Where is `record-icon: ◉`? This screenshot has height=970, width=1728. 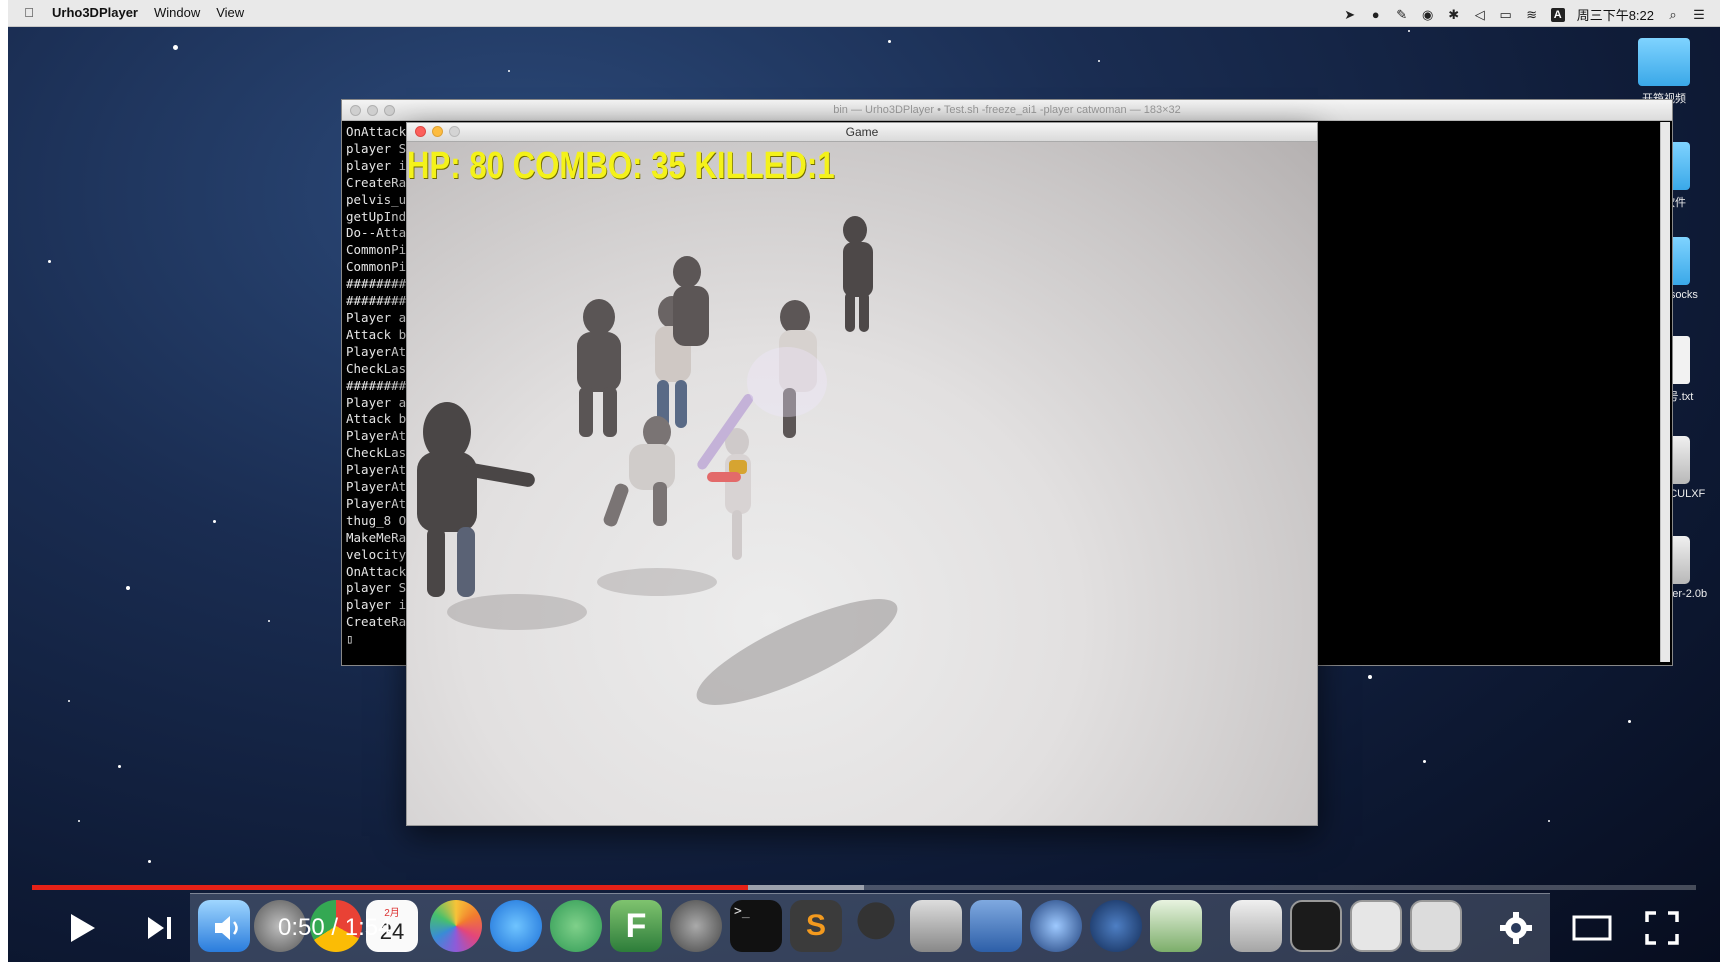
record-icon: ◉ is located at coordinates (1428, 14).